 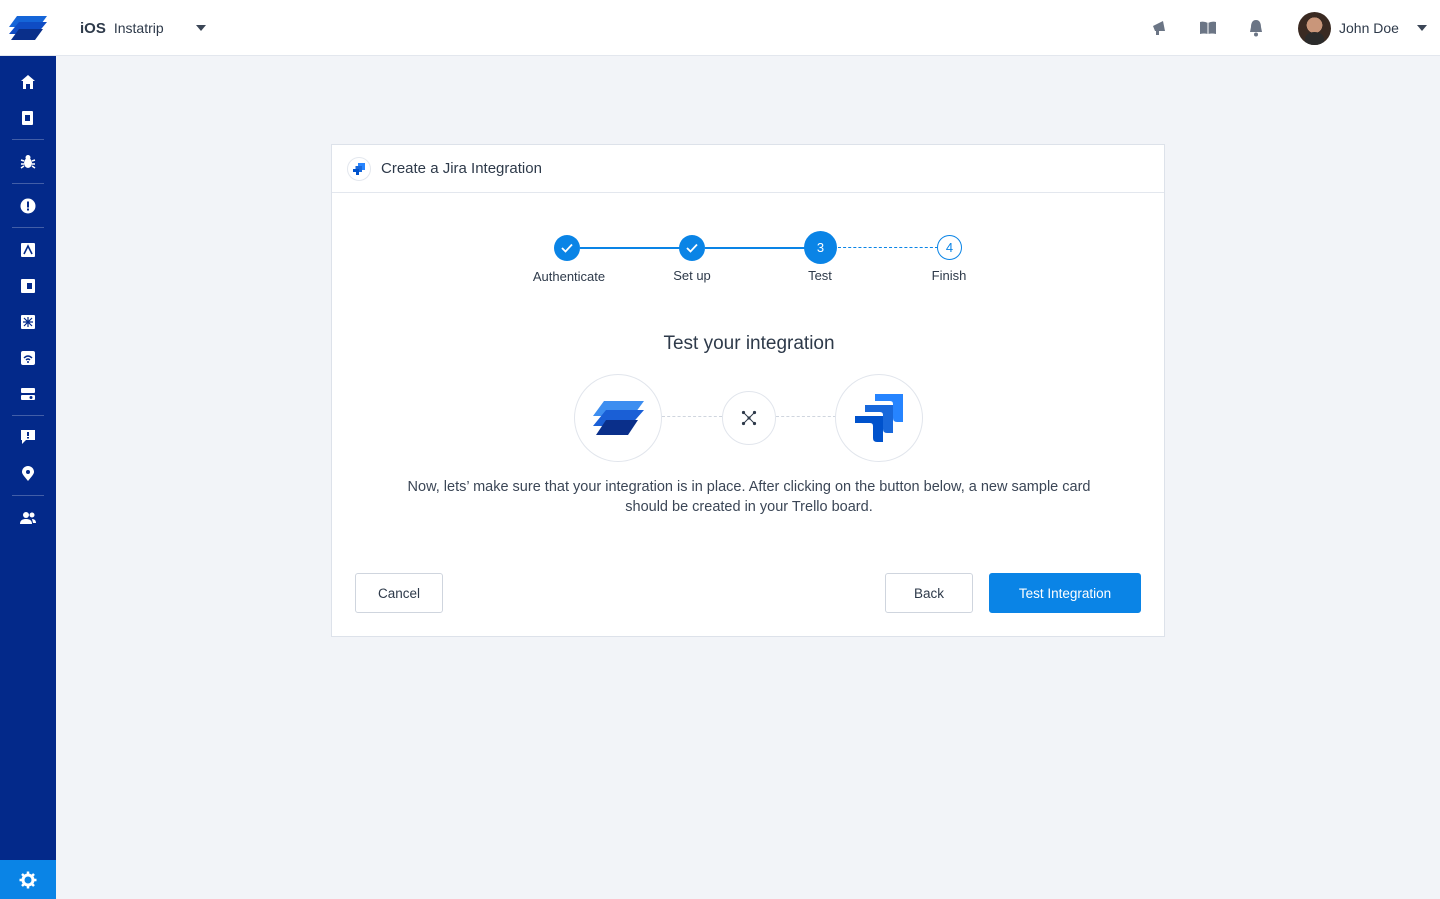 What do you see at coordinates (28, 28) in the screenshot?
I see `instabug-logo` at bounding box center [28, 28].